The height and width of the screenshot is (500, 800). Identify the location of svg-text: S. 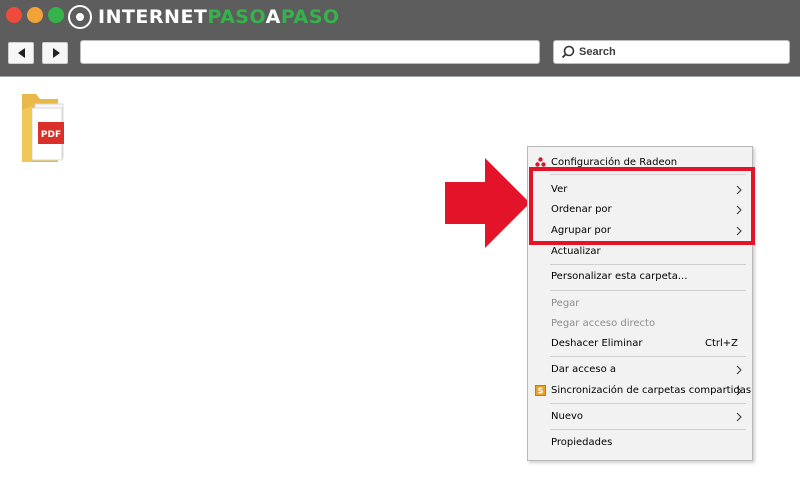
(541, 391).